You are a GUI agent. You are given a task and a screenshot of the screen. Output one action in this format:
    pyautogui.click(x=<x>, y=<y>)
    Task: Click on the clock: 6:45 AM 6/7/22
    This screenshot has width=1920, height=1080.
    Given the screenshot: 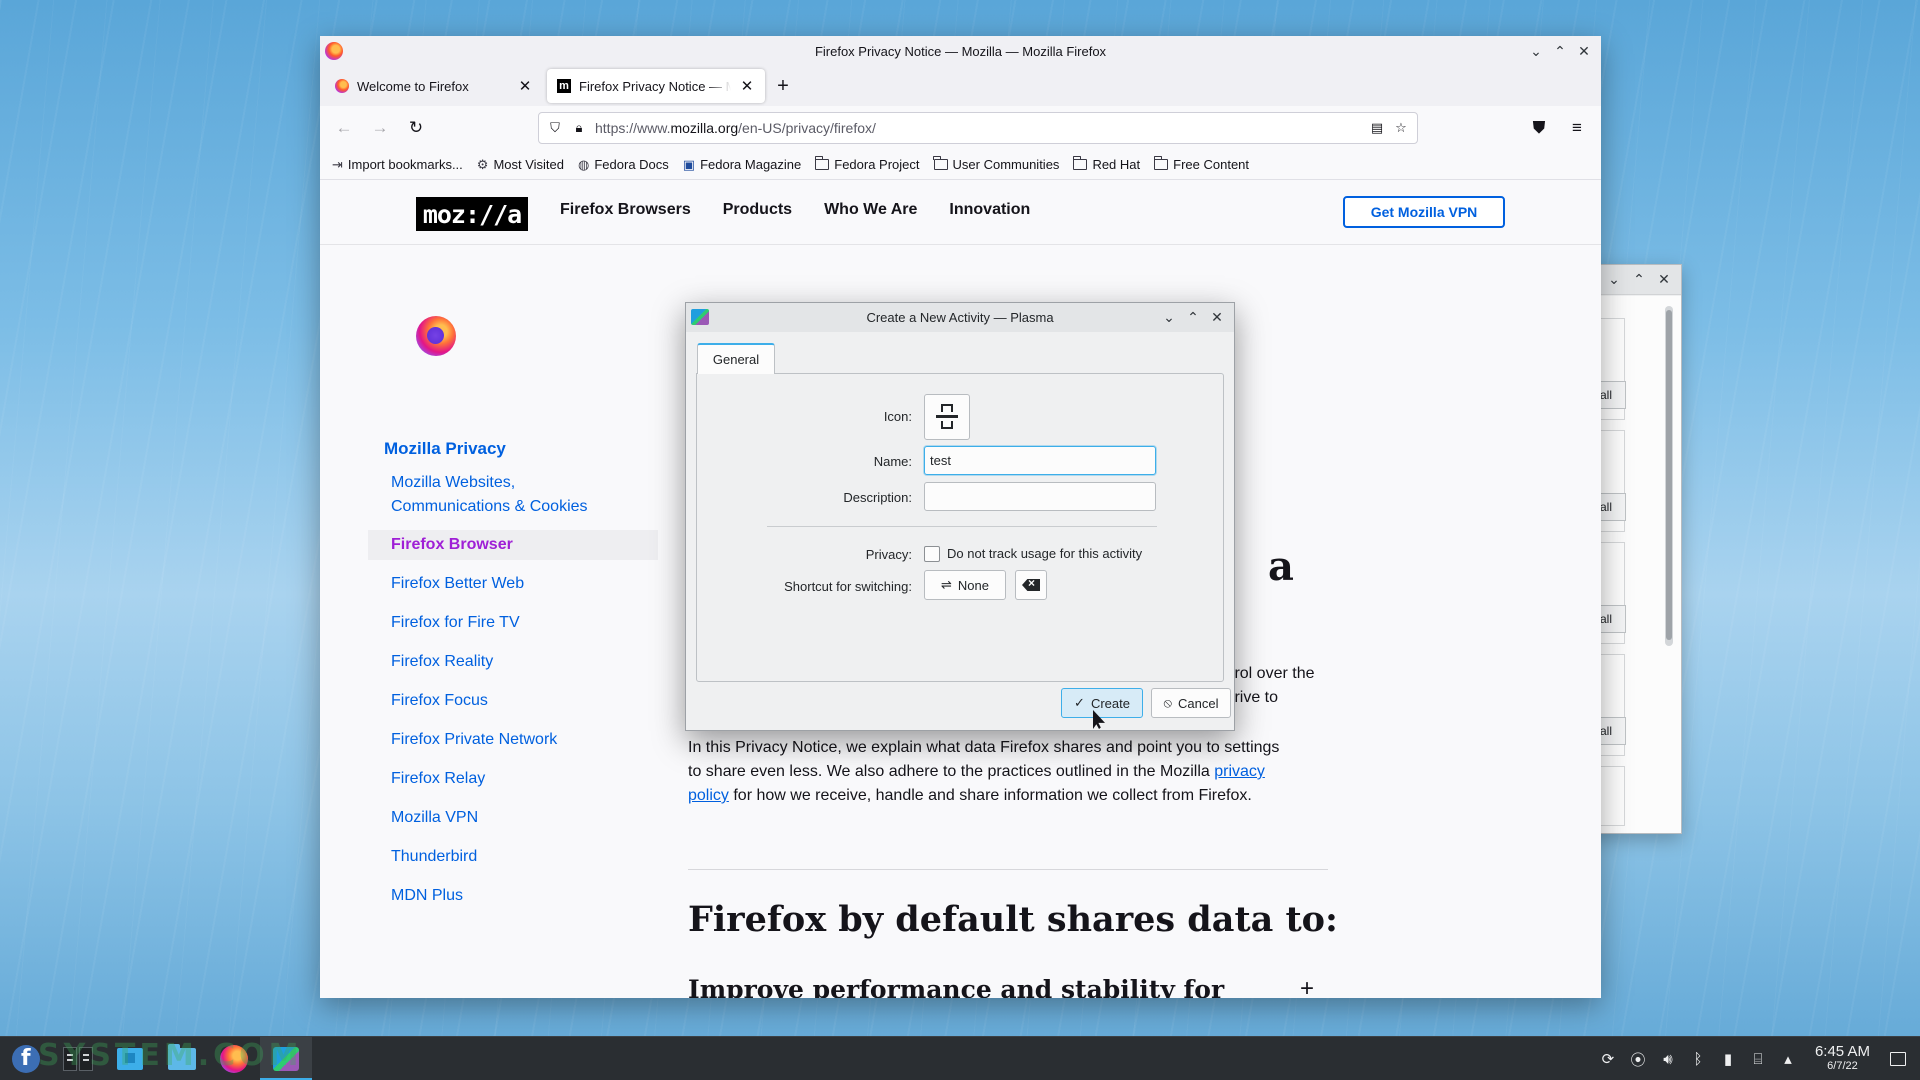 What is the action you would take?
    pyautogui.click(x=1842, y=1059)
    